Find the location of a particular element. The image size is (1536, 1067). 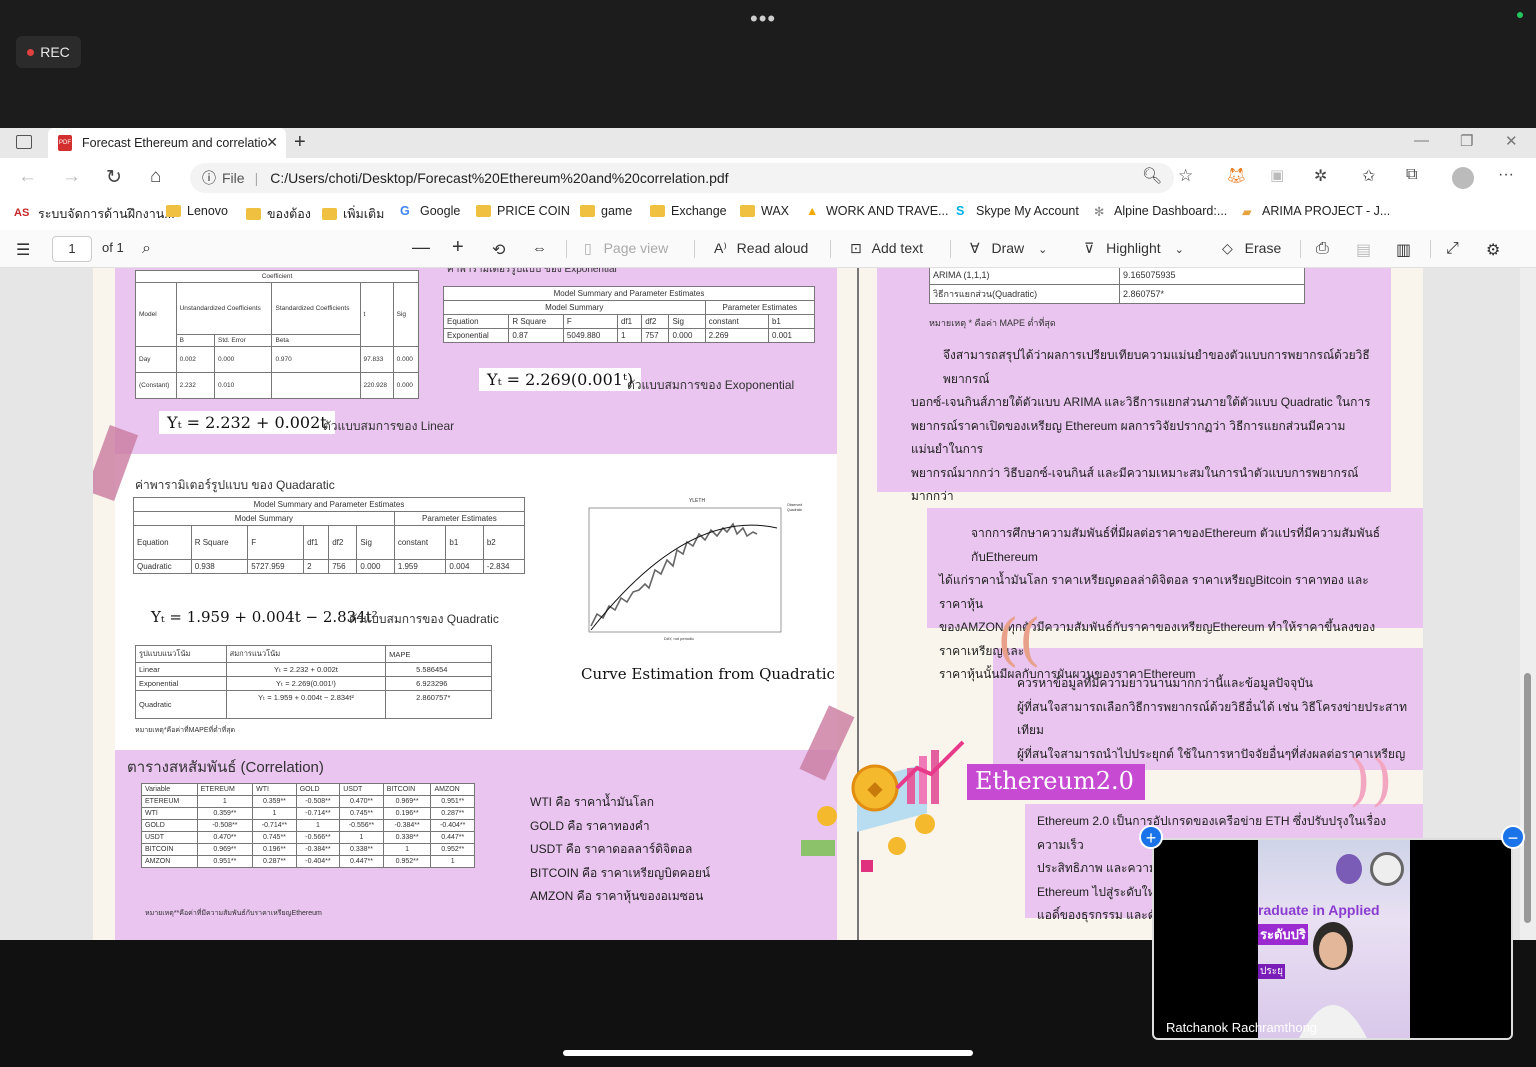

text-line: BITCOIN คือ ราคาเหรียญบิตคอยน์ is located at coordinates (620, 872).